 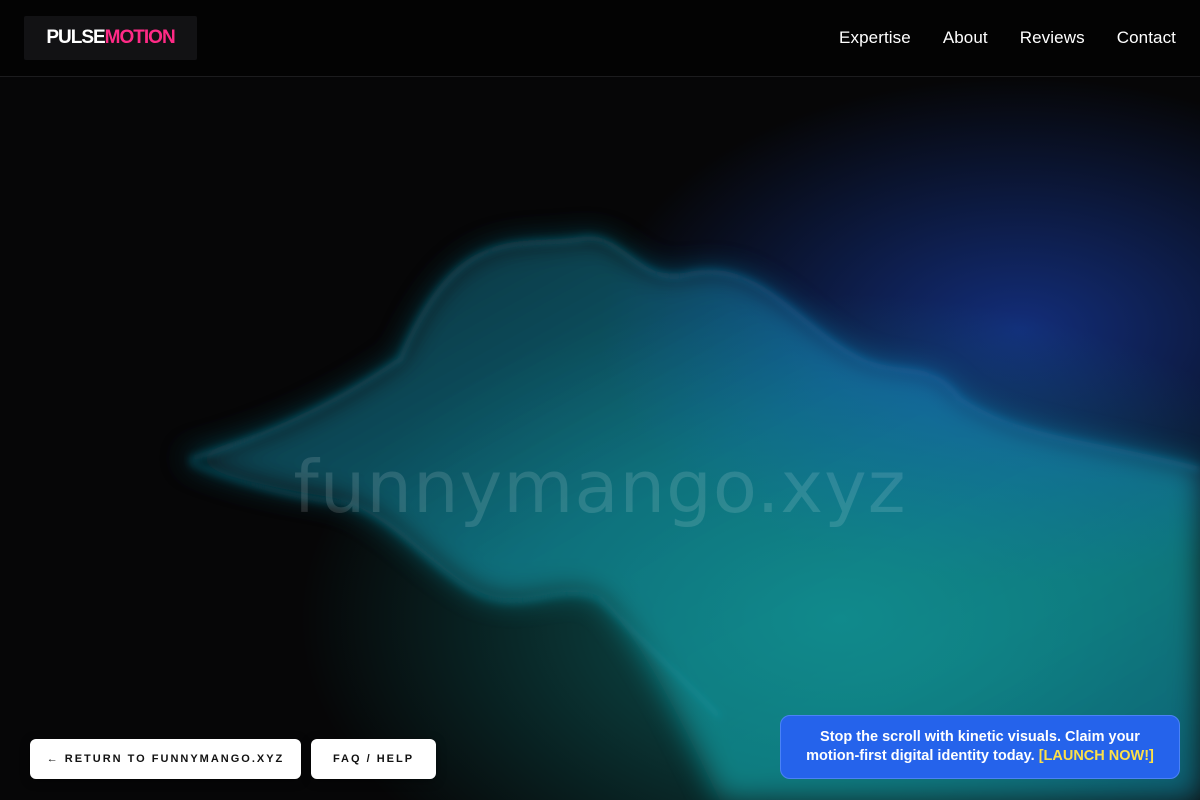 What do you see at coordinates (875, 38) in the screenshot?
I see `nav-link-expertise: Expertise` at bounding box center [875, 38].